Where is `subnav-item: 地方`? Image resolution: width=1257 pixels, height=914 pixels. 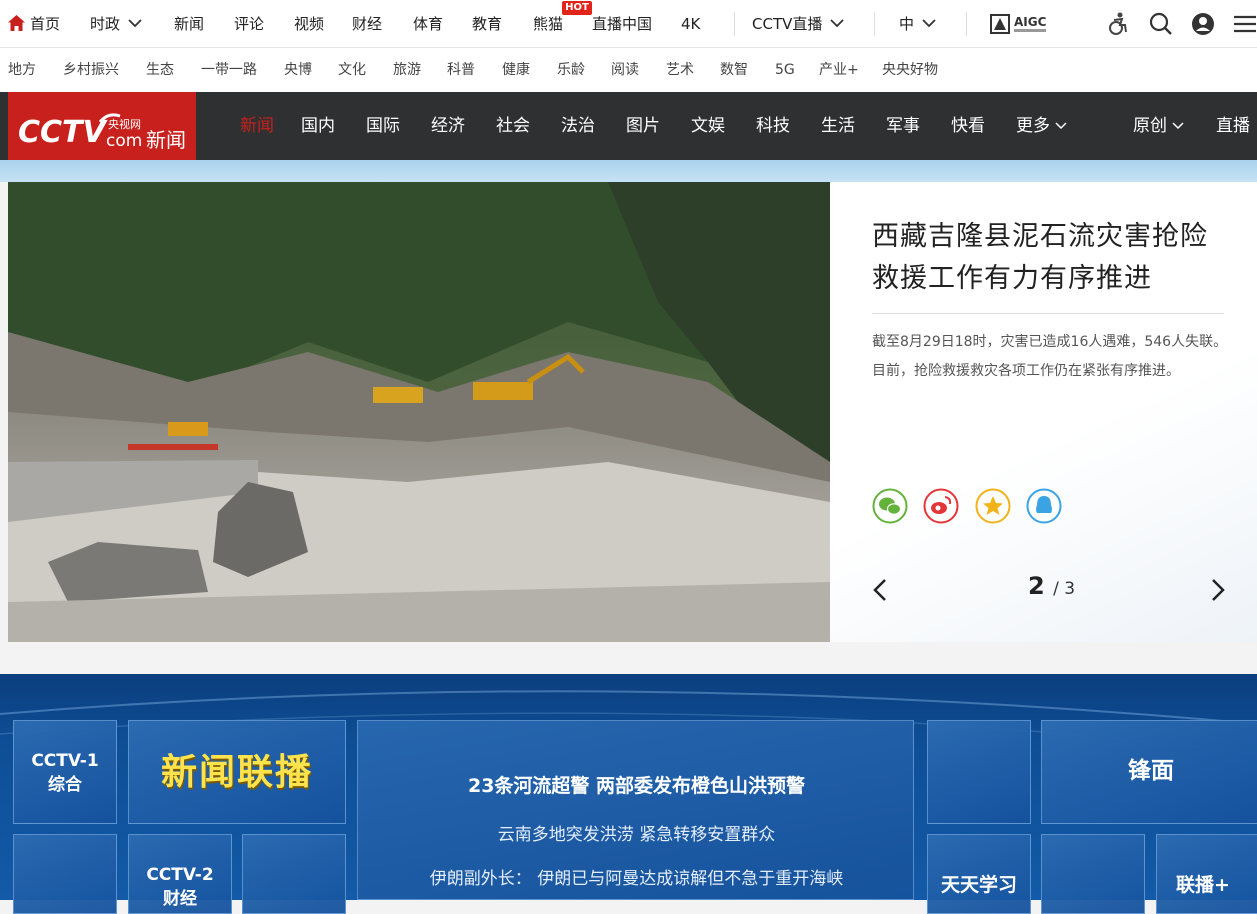 subnav-item: 地方 is located at coordinates (22, 70).